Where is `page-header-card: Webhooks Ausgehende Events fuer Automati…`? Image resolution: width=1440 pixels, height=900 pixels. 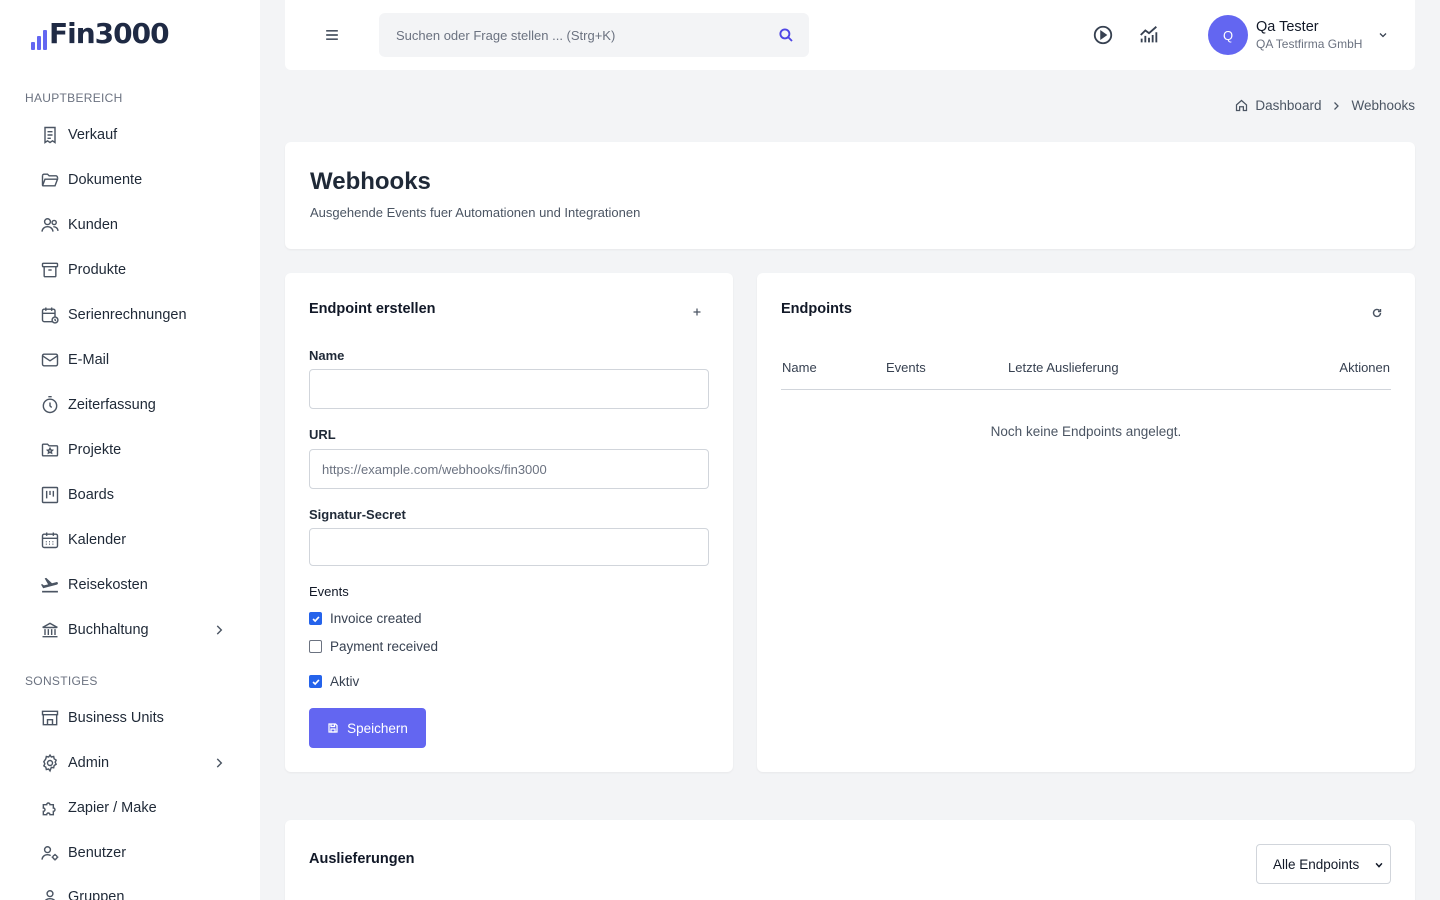 page-header-card: Webhooks Ausgehende Events fuer Automati… is located at coordinates (850, 195).